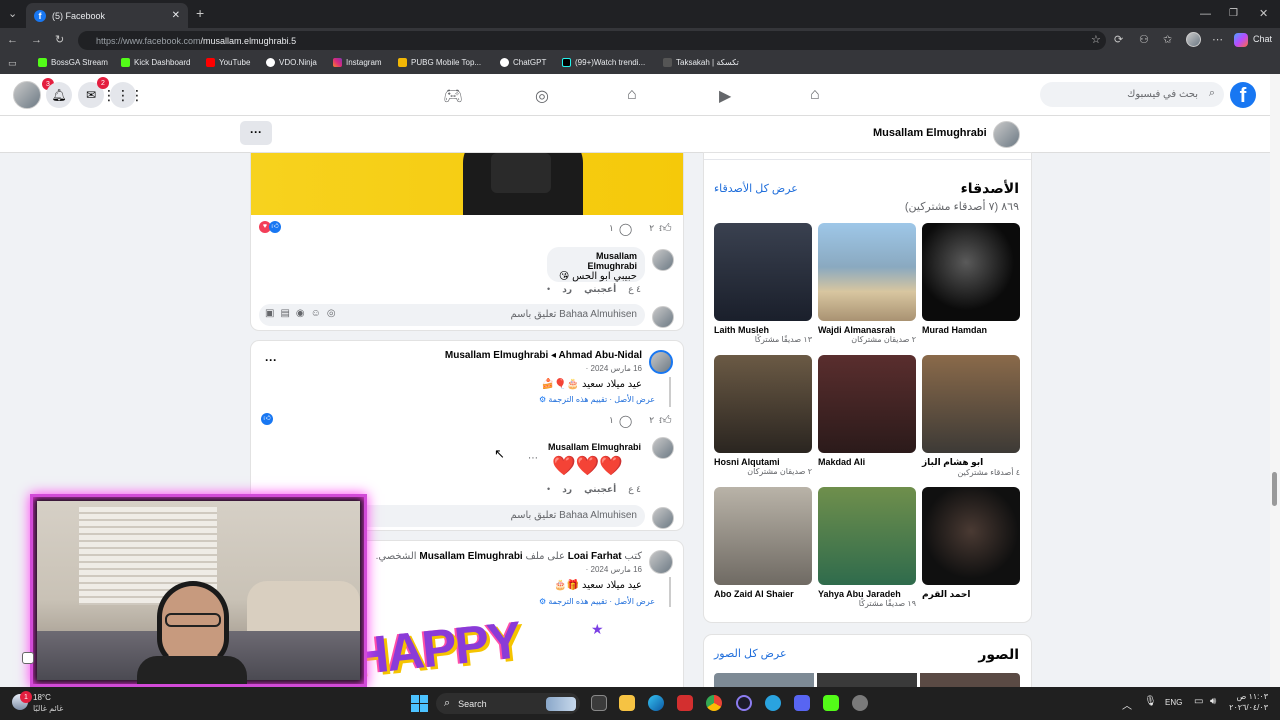  I want to click on post-header: Musallam Elmughrabi ◂ Ahmad Abu-Nidal, so click(543, 355).